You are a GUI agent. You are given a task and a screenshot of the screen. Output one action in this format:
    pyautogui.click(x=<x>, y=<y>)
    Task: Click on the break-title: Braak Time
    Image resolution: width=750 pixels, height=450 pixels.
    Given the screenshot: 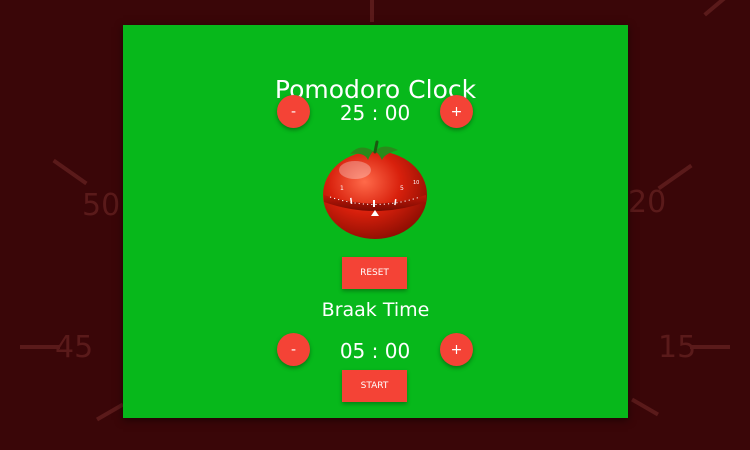 What is the action you would take?
    pyautogui.click(x=375, y=310)
    